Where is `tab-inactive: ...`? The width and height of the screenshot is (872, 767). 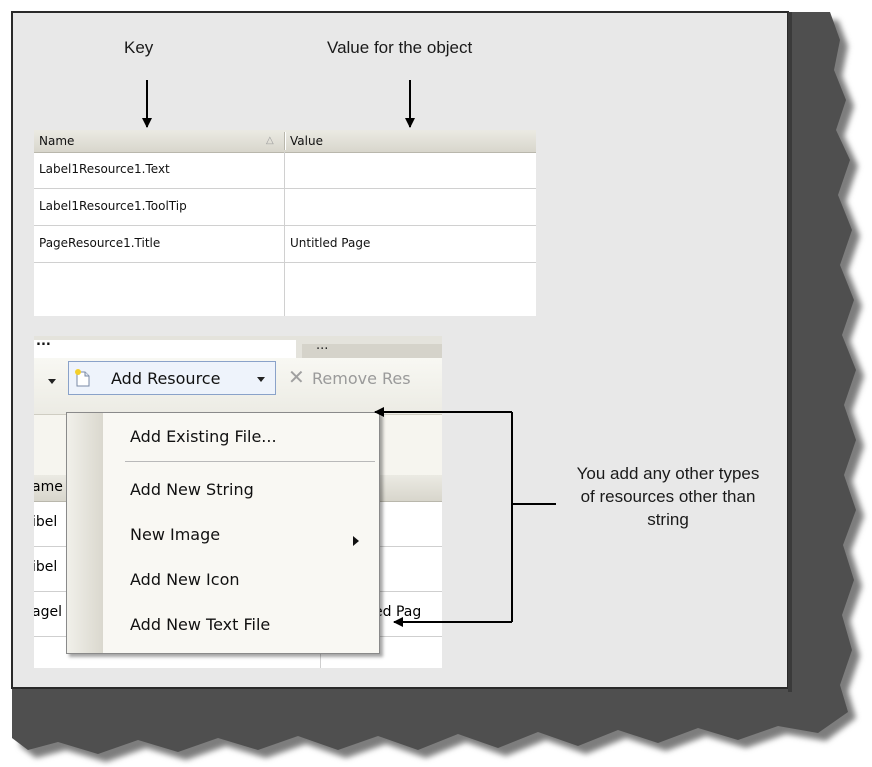
tab-inactive: ... is located at coordinates (372, 351).